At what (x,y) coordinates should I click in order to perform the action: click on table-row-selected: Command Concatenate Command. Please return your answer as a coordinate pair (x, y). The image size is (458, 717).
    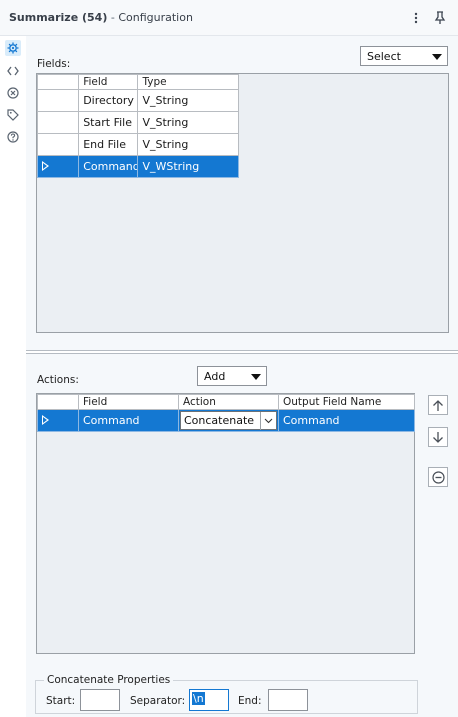
    Looking at the image, I should click on (226, 420).